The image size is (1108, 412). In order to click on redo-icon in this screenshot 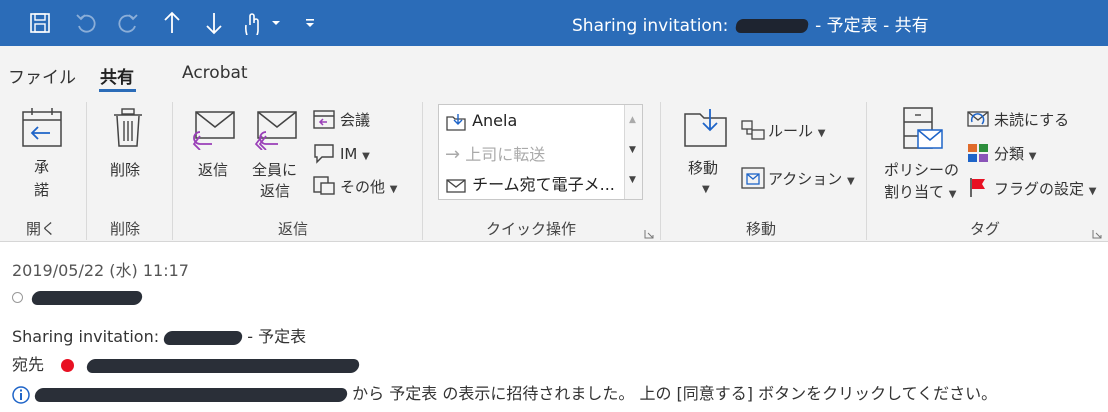, I will do `click(128, 23)`.